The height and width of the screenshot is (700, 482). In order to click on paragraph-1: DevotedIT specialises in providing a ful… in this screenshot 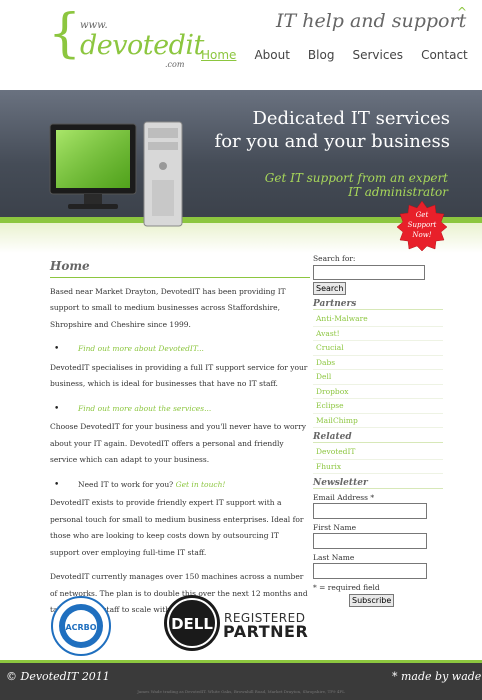, I will do `click(179, 375)`.